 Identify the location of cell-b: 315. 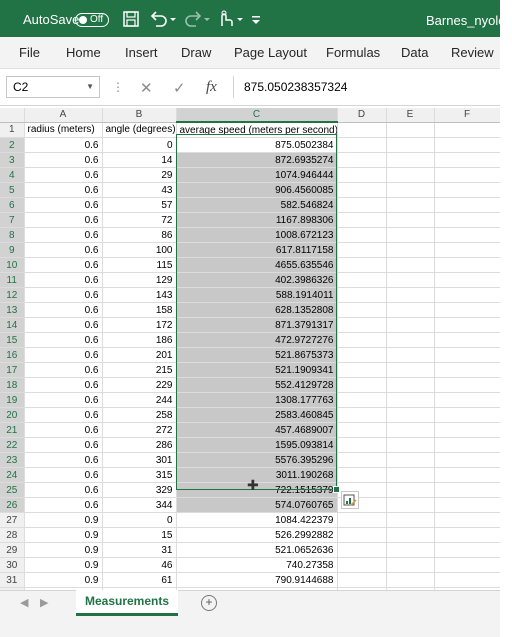
(139, 475).